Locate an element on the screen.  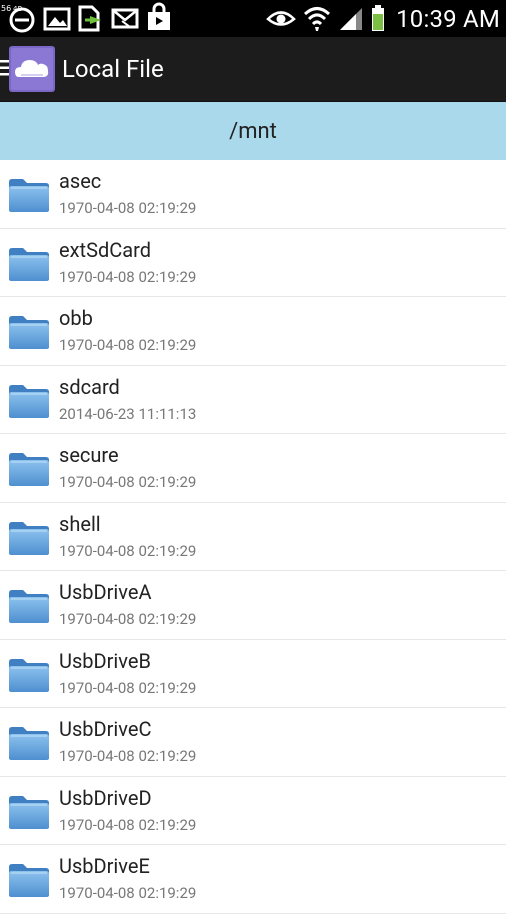
file-name: UsbDriveB is located at coordinates (105, 660).